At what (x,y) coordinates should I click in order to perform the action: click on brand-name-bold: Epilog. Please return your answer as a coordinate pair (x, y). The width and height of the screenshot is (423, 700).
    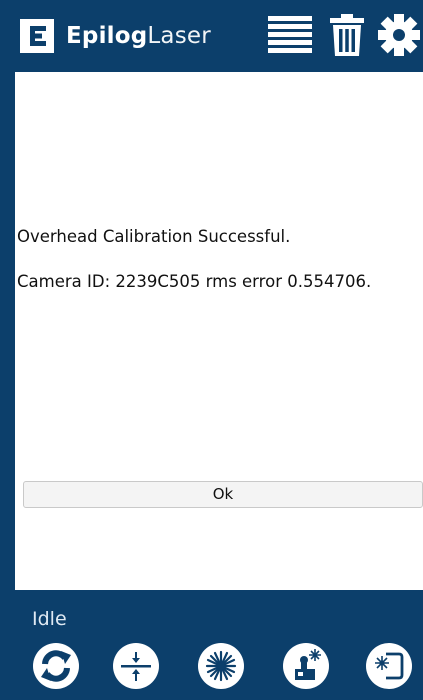
    Looking at the image, I should click on (107, 36).